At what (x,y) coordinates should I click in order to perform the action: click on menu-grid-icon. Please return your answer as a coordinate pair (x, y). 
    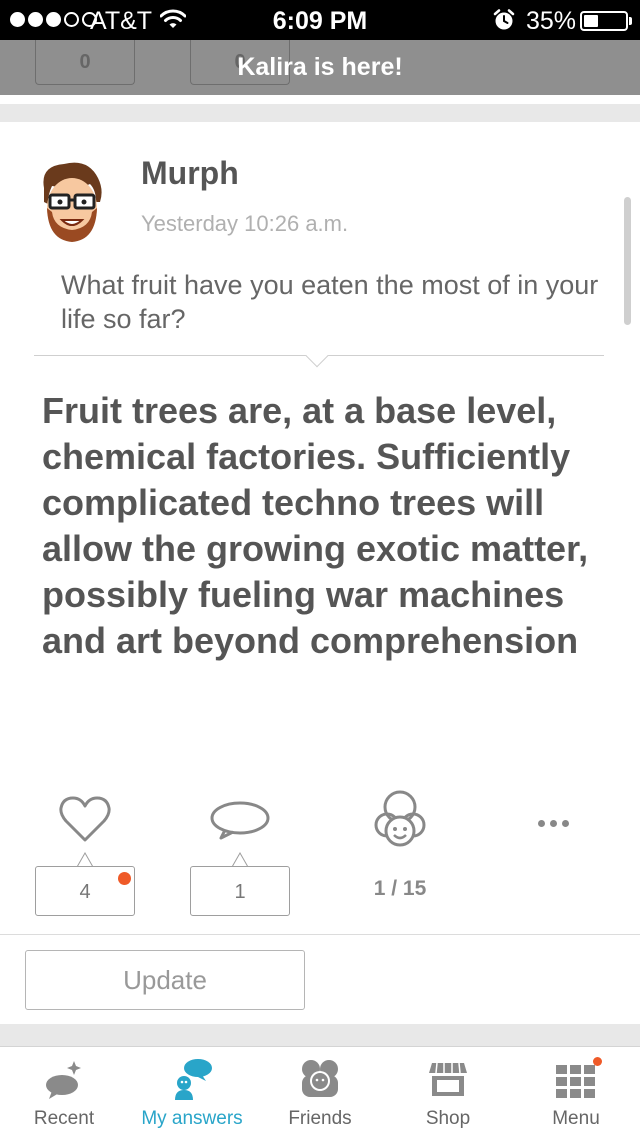
    Looking at the image, I should click on (575, 1081).